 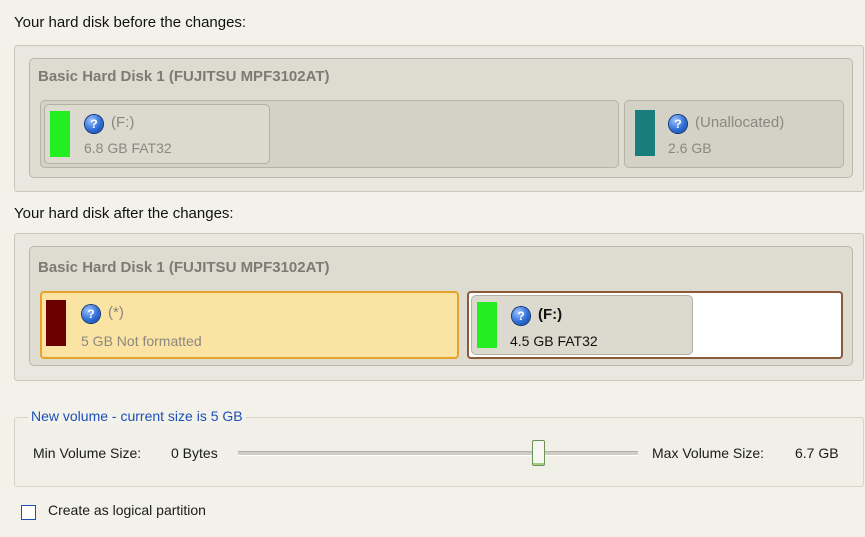 I want to click on before-section-label: Your hard disk before the changes:, so click(x=130, y=22).